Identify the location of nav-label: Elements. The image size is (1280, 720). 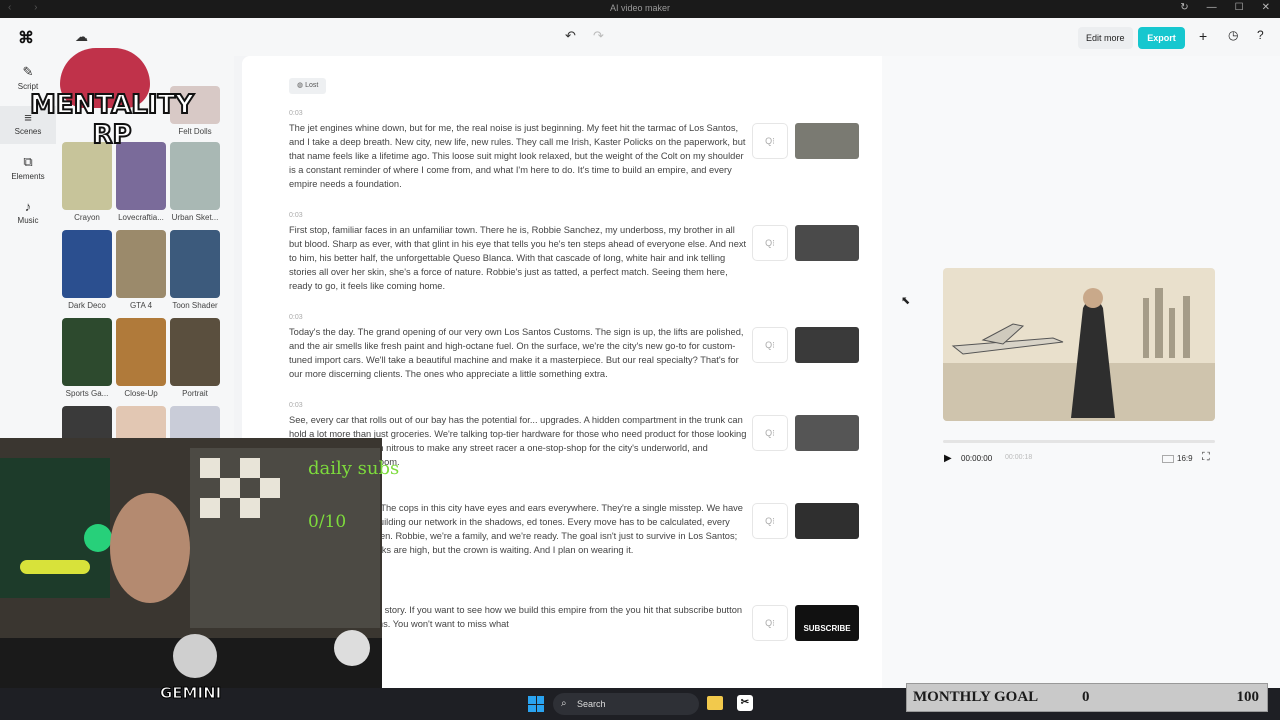
(28, 176).